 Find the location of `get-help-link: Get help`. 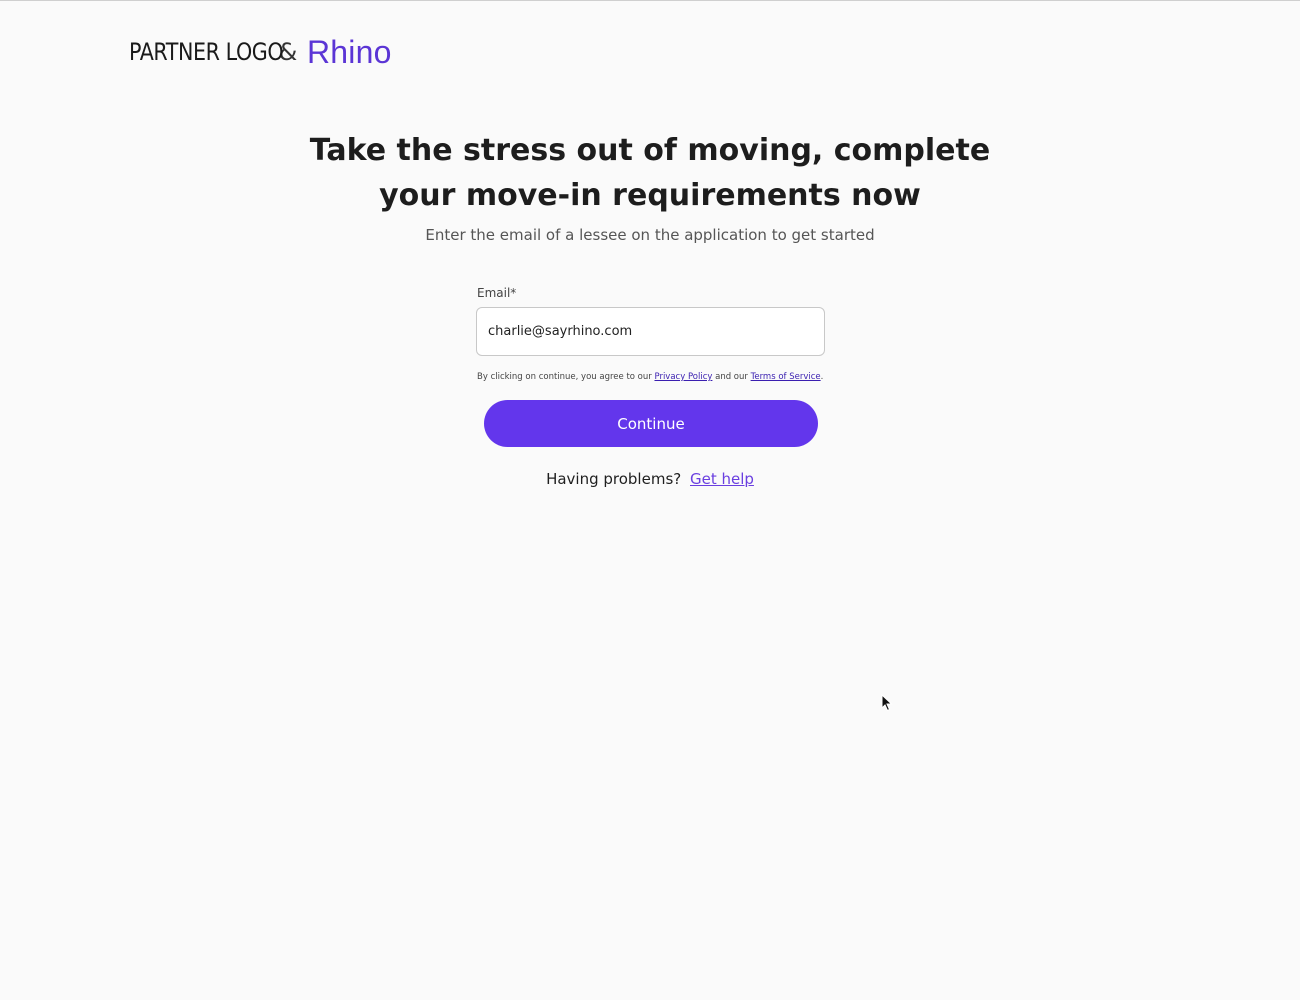

get-help-link: Get help is located at coordinates (722, 479).